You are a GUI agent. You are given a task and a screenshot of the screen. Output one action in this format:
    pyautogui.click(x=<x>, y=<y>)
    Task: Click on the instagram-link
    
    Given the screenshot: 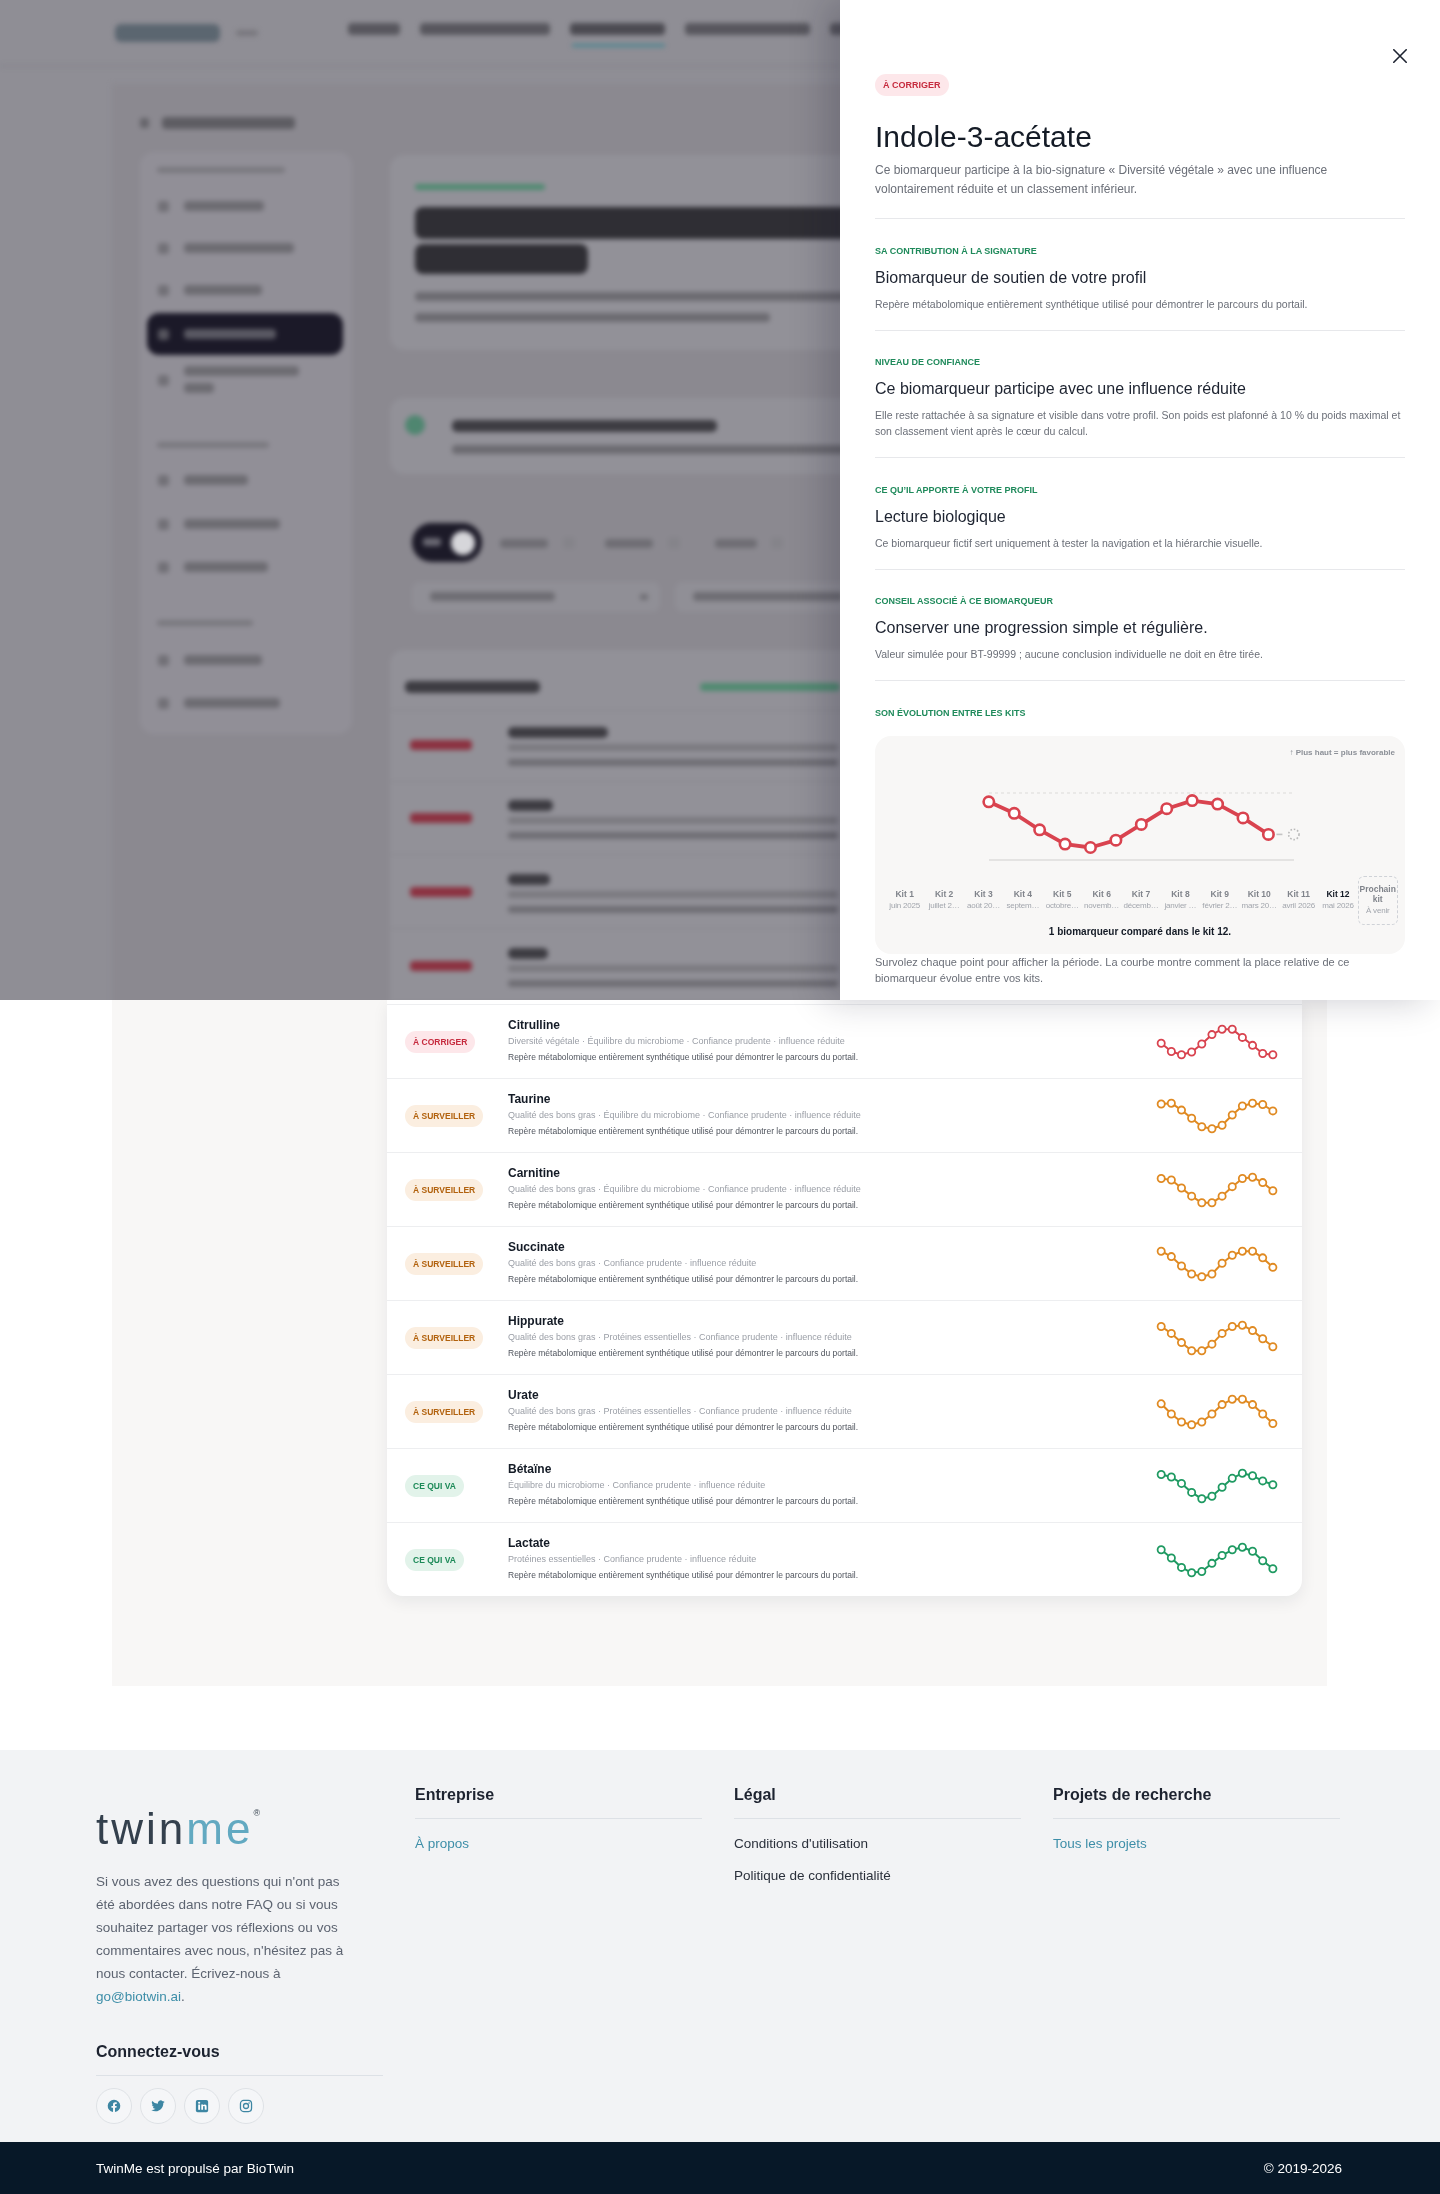 What is the action you would take?
    pyautogui.click(x=246, y=2106)
    